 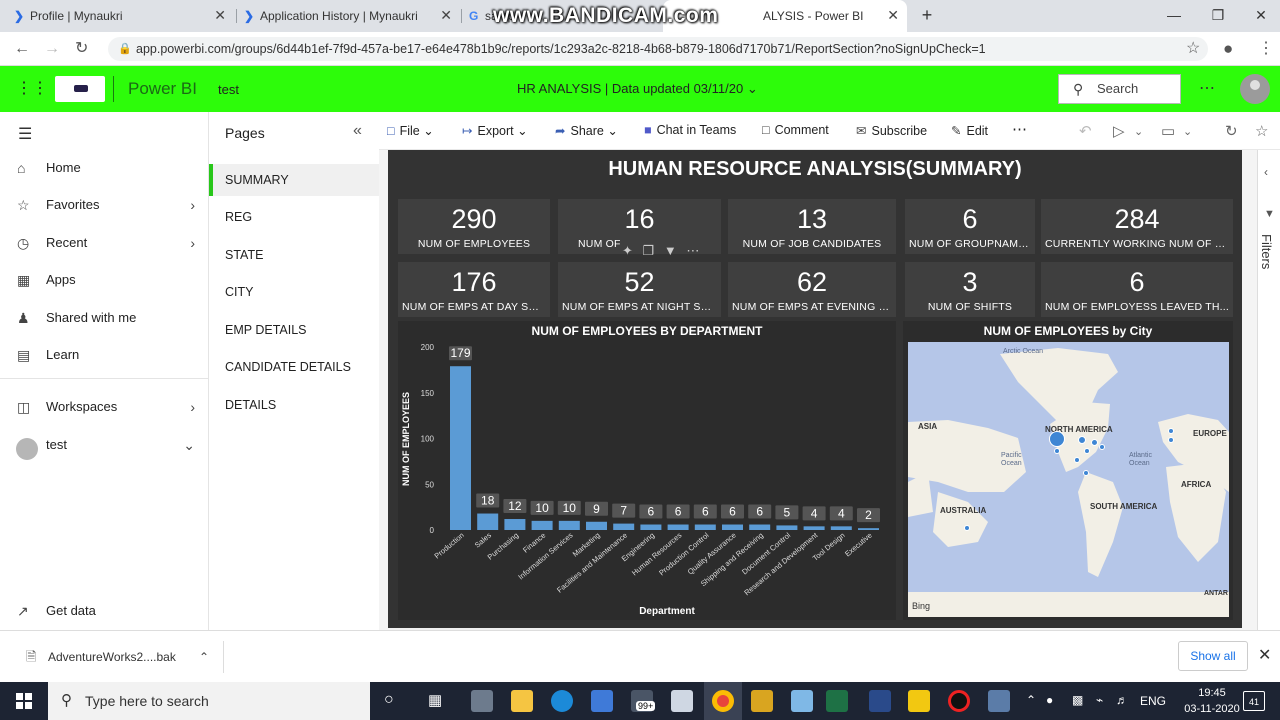 What do you see at coordinates (104, 611) in the screenshot?
I see `nav-item-get-data: ↗ Get data` at bounding box center [104, 611].